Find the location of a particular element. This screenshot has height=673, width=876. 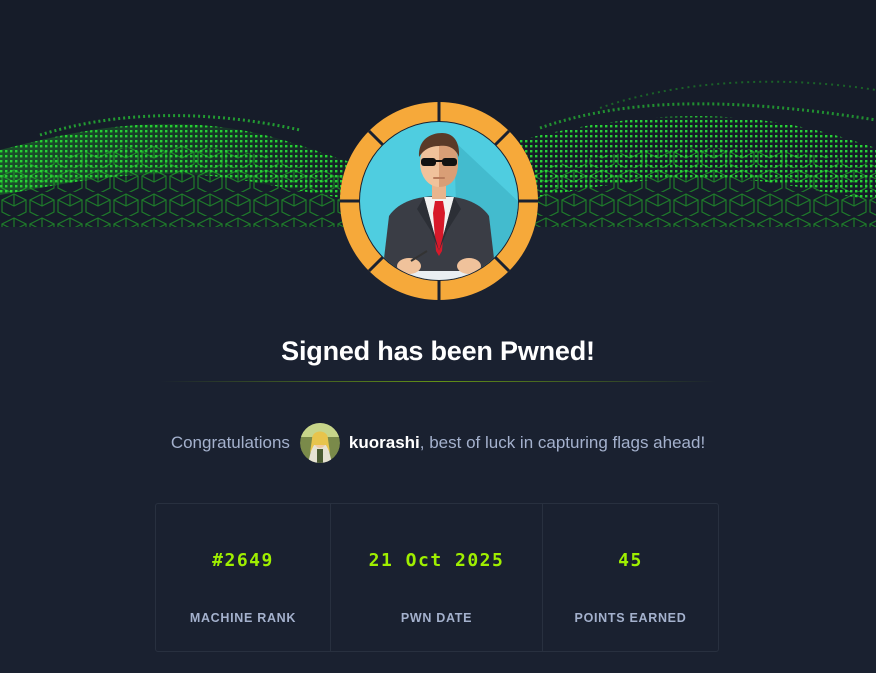

stat-machine-rank: #2649 MACHINE RANK is located at coordinates (243, 577).